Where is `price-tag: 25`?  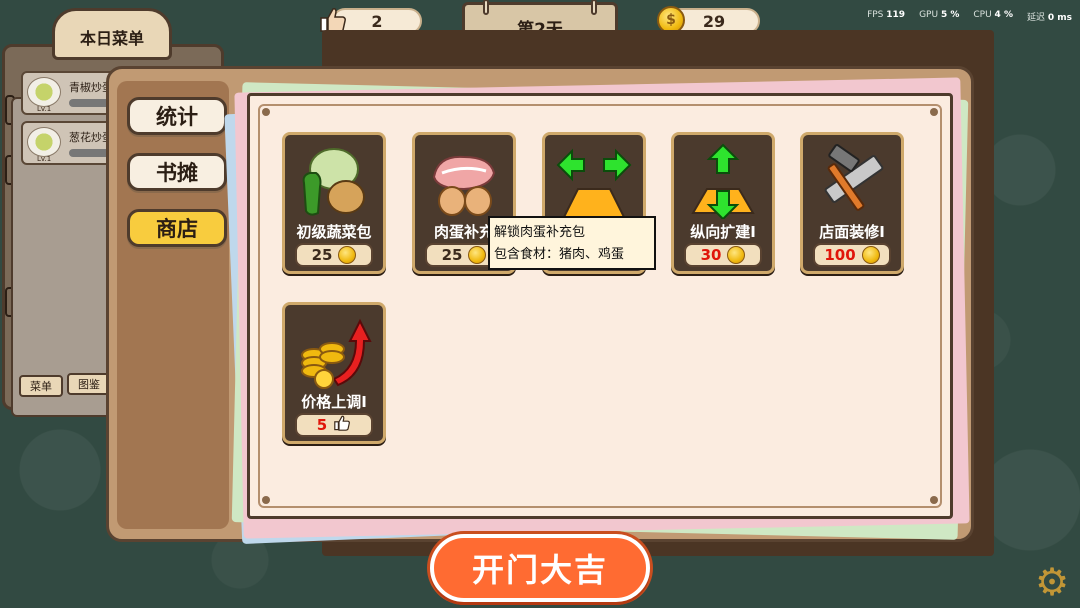
price-tag: 25 is located at coordinates (334, 255).